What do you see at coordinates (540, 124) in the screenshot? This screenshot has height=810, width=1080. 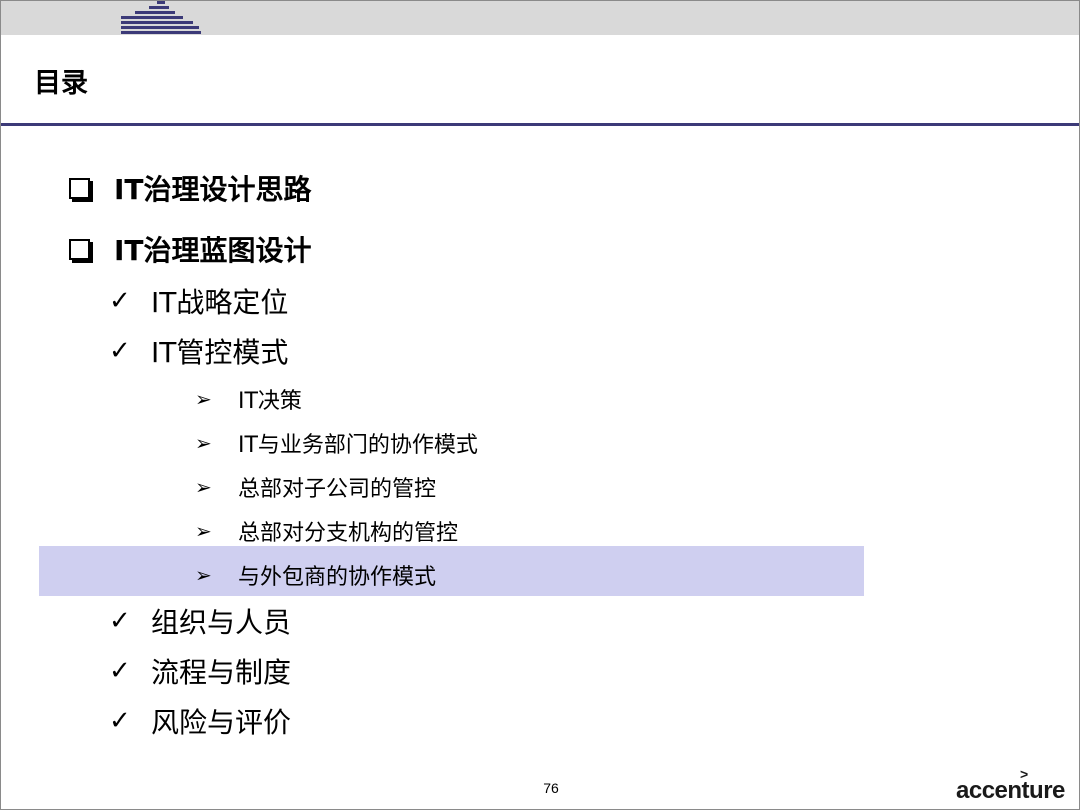 I see `title-divider` at bounding box center [540, 124].